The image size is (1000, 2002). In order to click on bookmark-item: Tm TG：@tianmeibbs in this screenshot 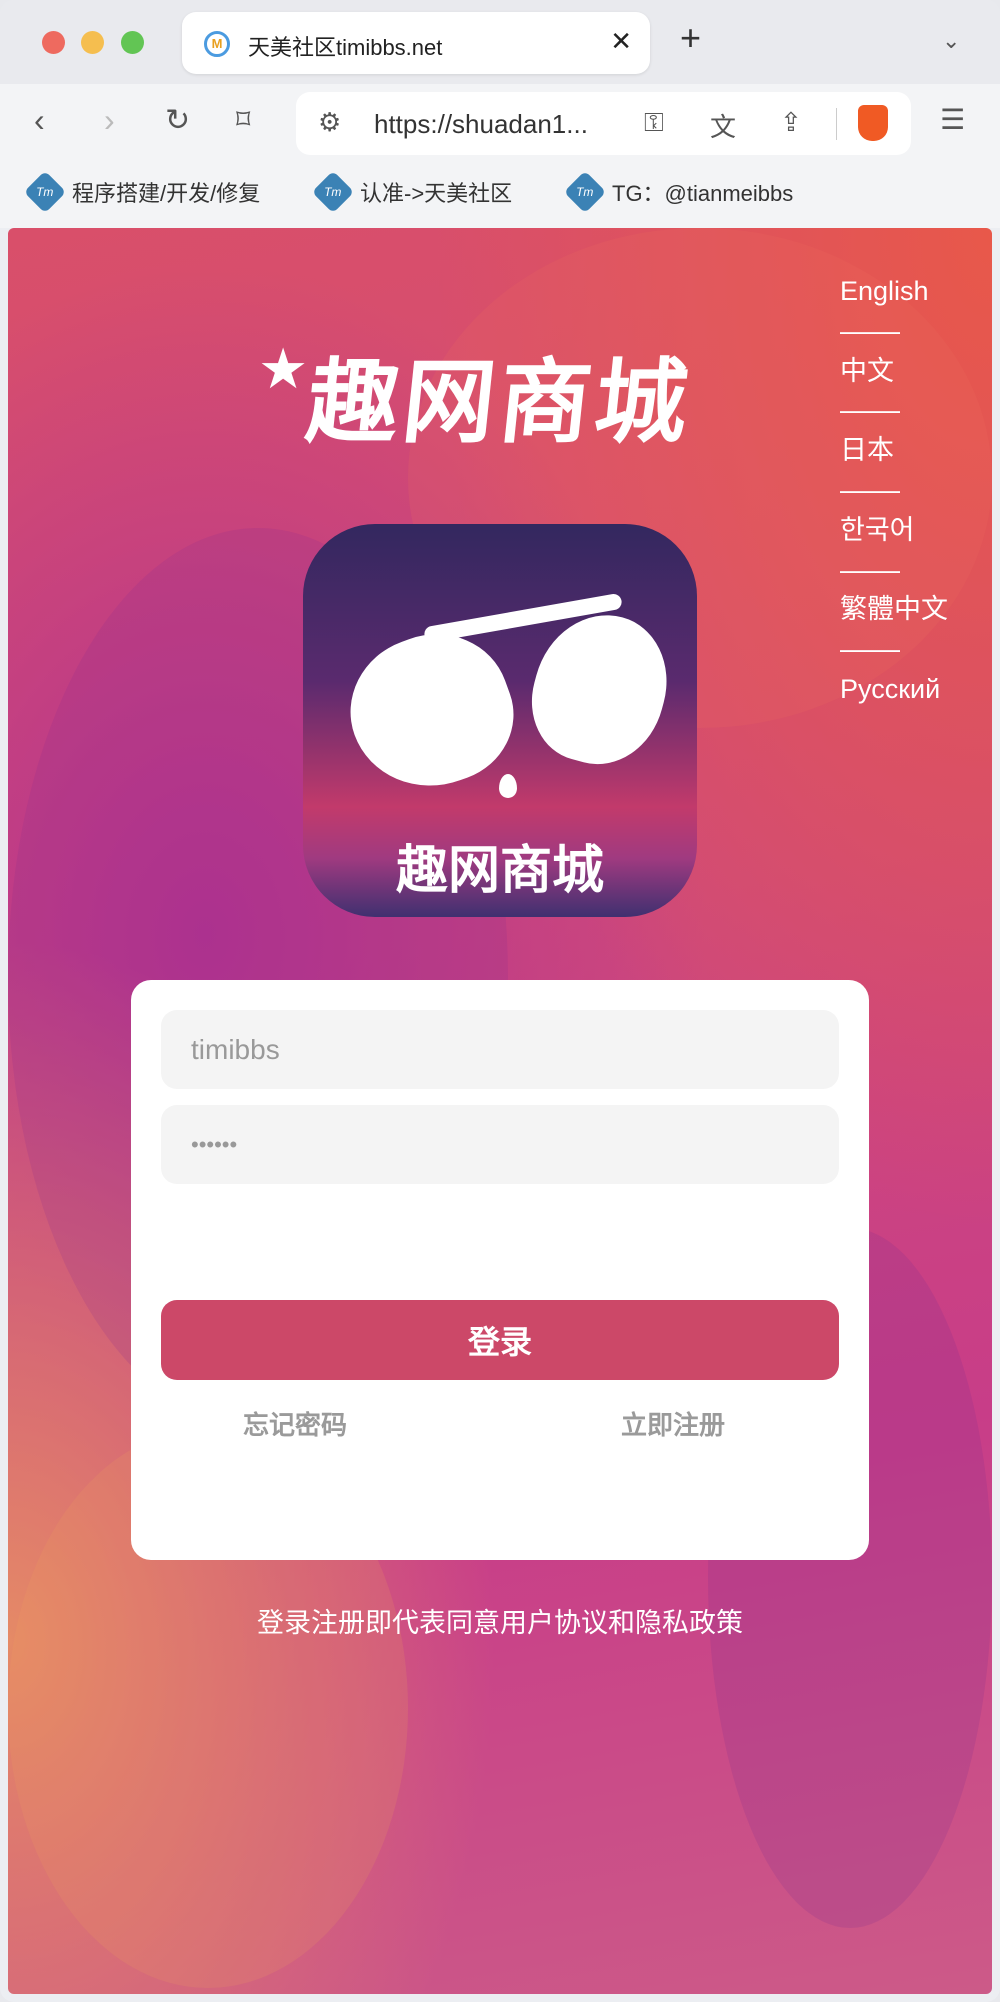, I will do `click(678, 192)`.